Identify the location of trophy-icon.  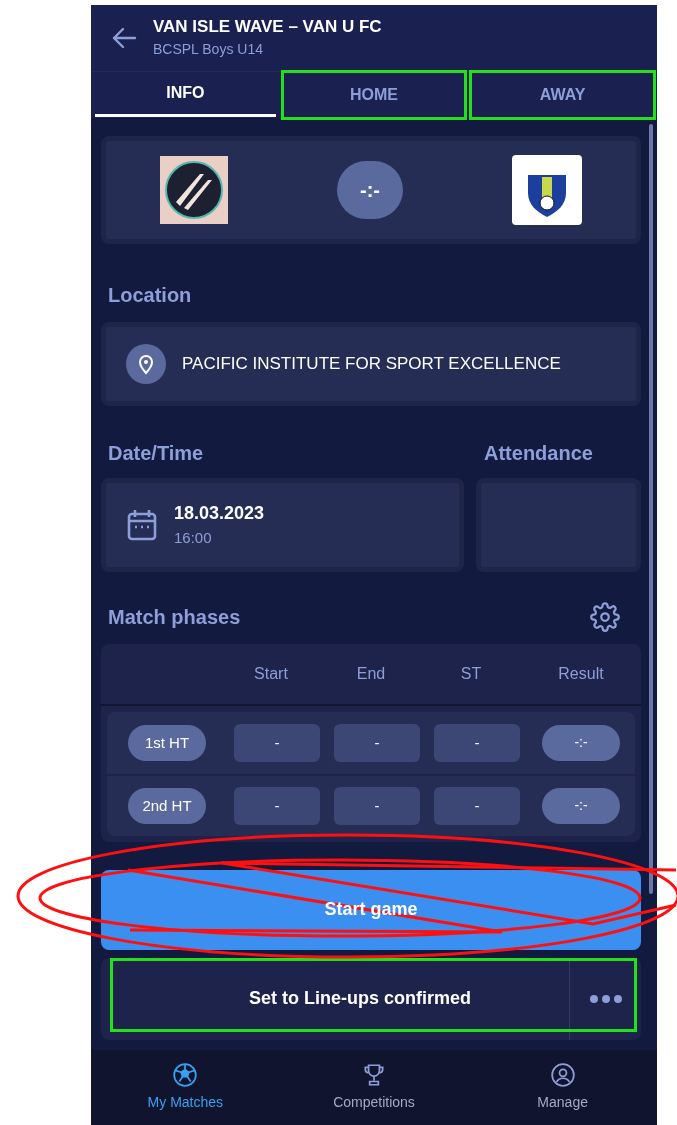
(374, 1074).